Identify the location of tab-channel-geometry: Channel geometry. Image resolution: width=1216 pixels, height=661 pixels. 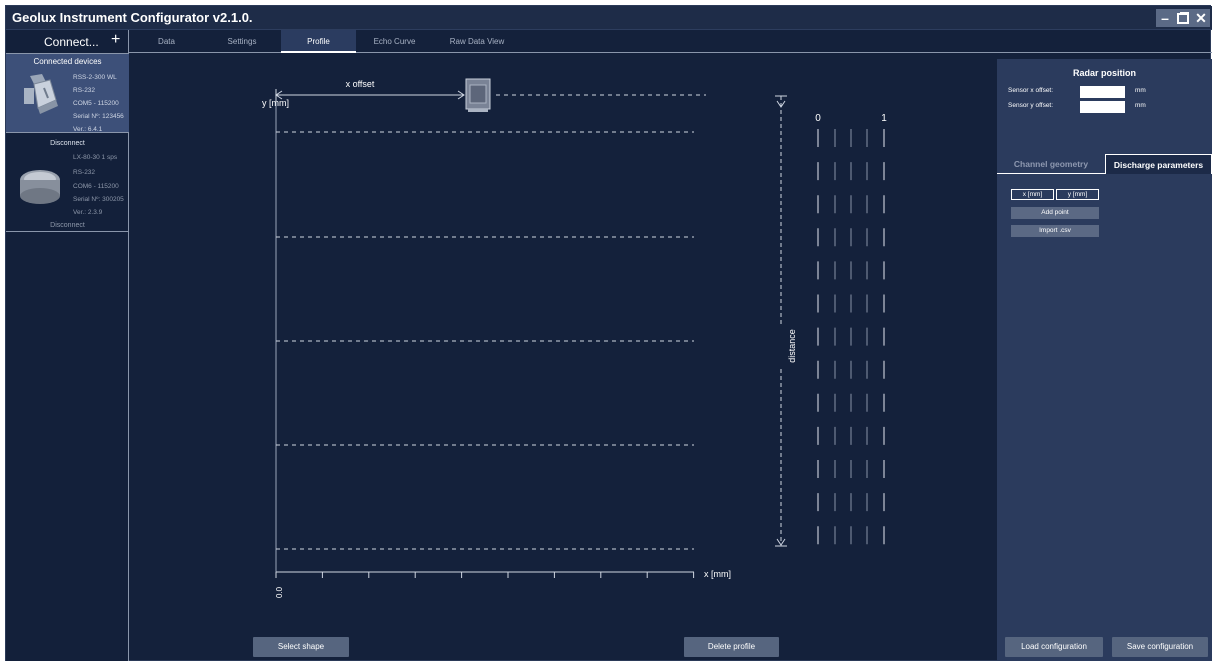
(1051, 164).